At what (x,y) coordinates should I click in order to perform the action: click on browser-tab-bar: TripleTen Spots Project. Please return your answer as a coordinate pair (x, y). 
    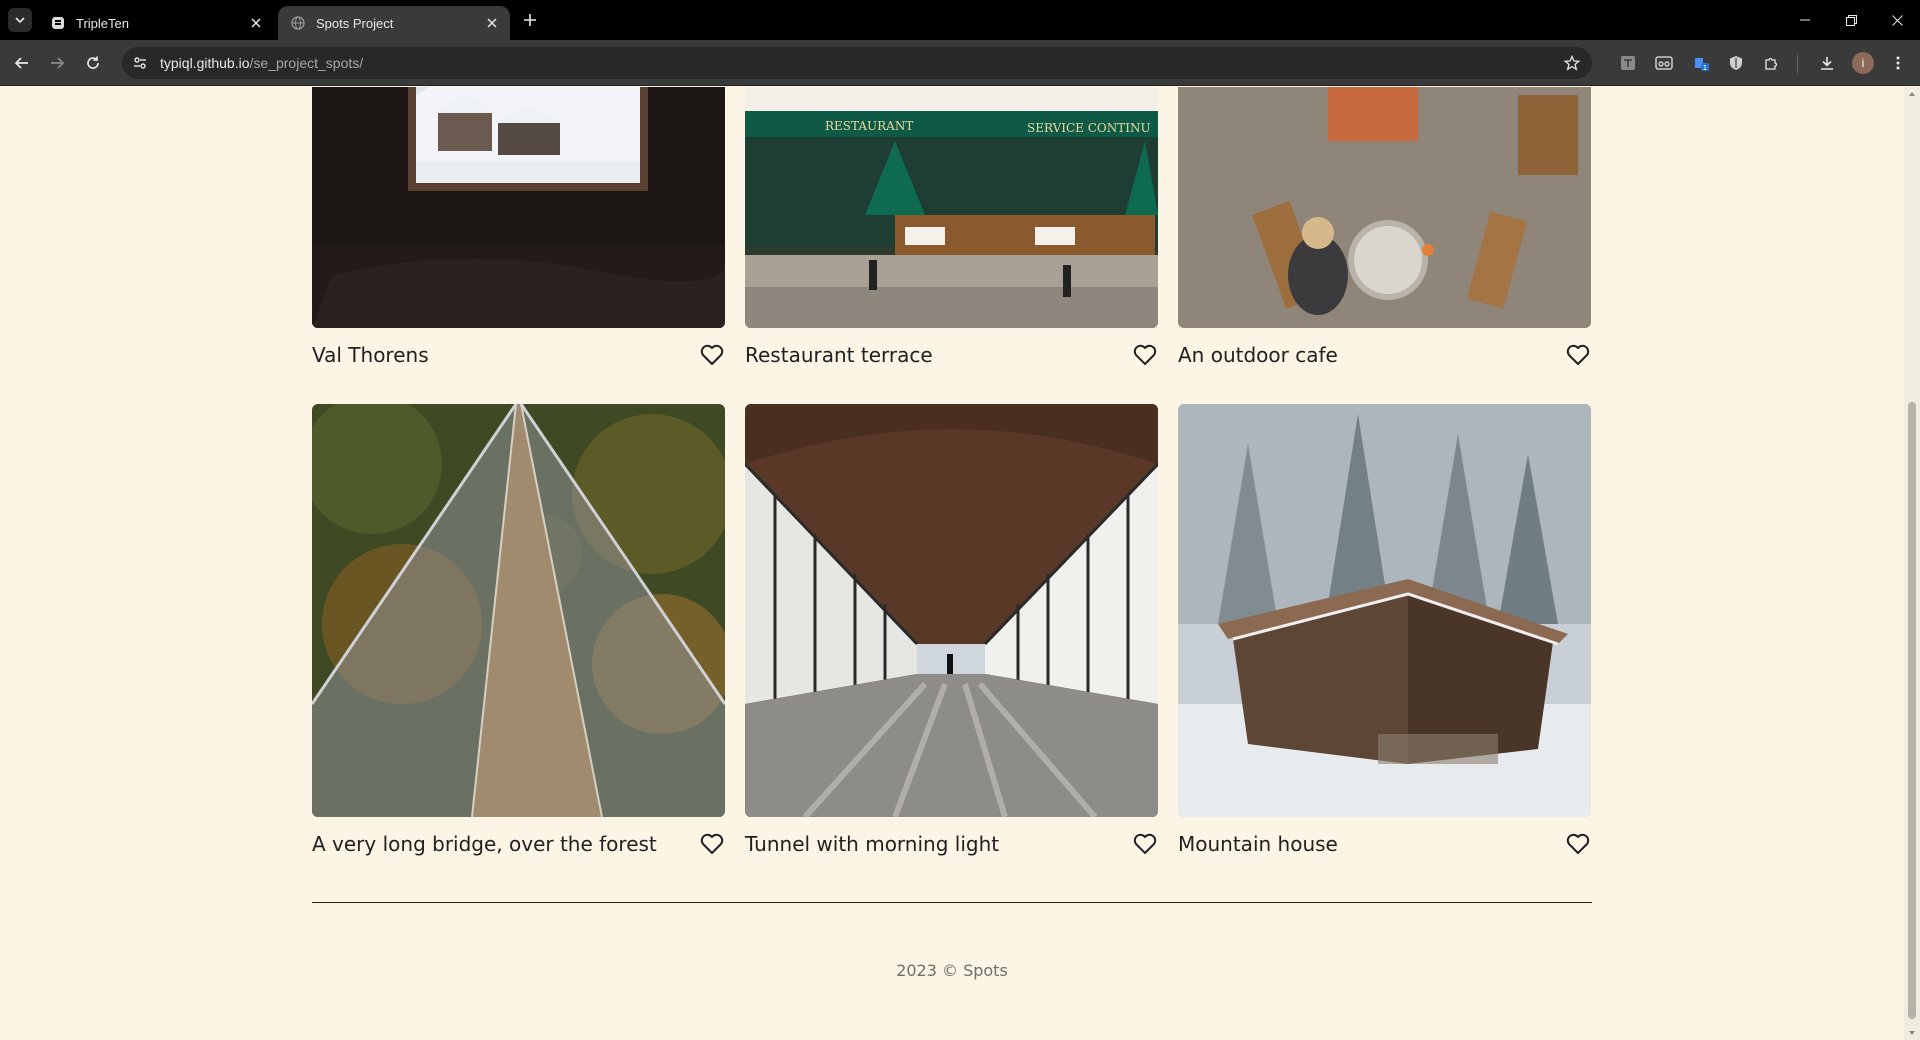
    Looking at the image, I should click on (960, 20).